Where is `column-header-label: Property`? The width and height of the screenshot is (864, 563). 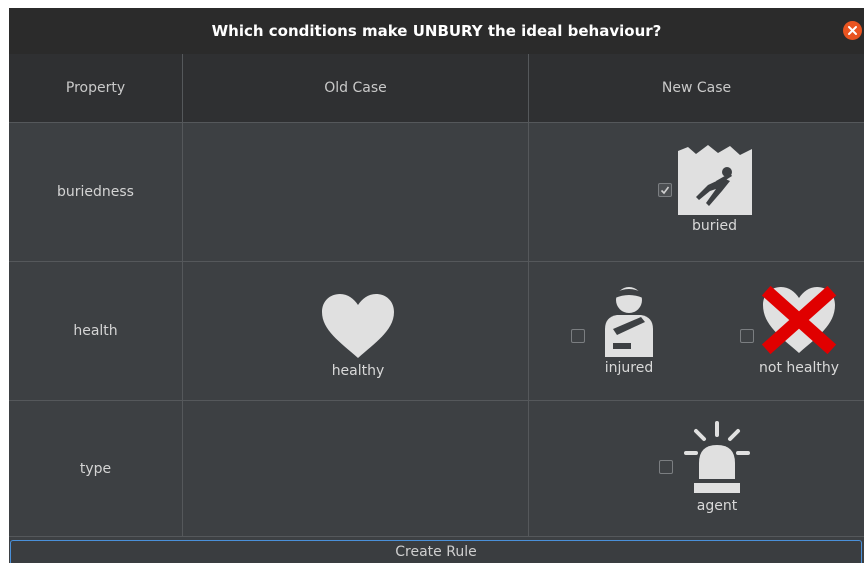 column-header-label: Property is located at coordinates (95, 88).